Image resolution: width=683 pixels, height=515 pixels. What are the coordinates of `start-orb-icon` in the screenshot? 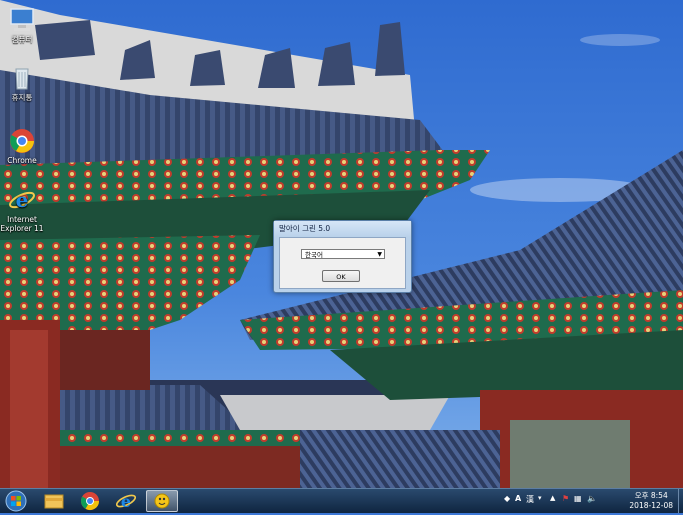 It's located at (16, 501).